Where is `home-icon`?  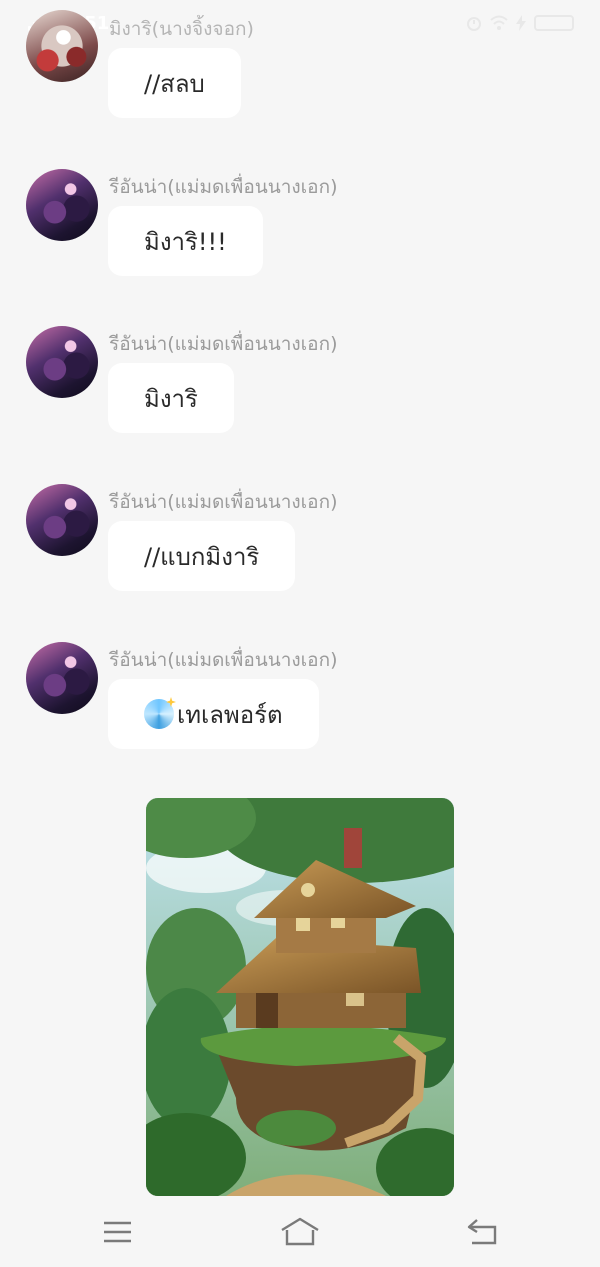
home-icon is located at coordinates (300, 1232).